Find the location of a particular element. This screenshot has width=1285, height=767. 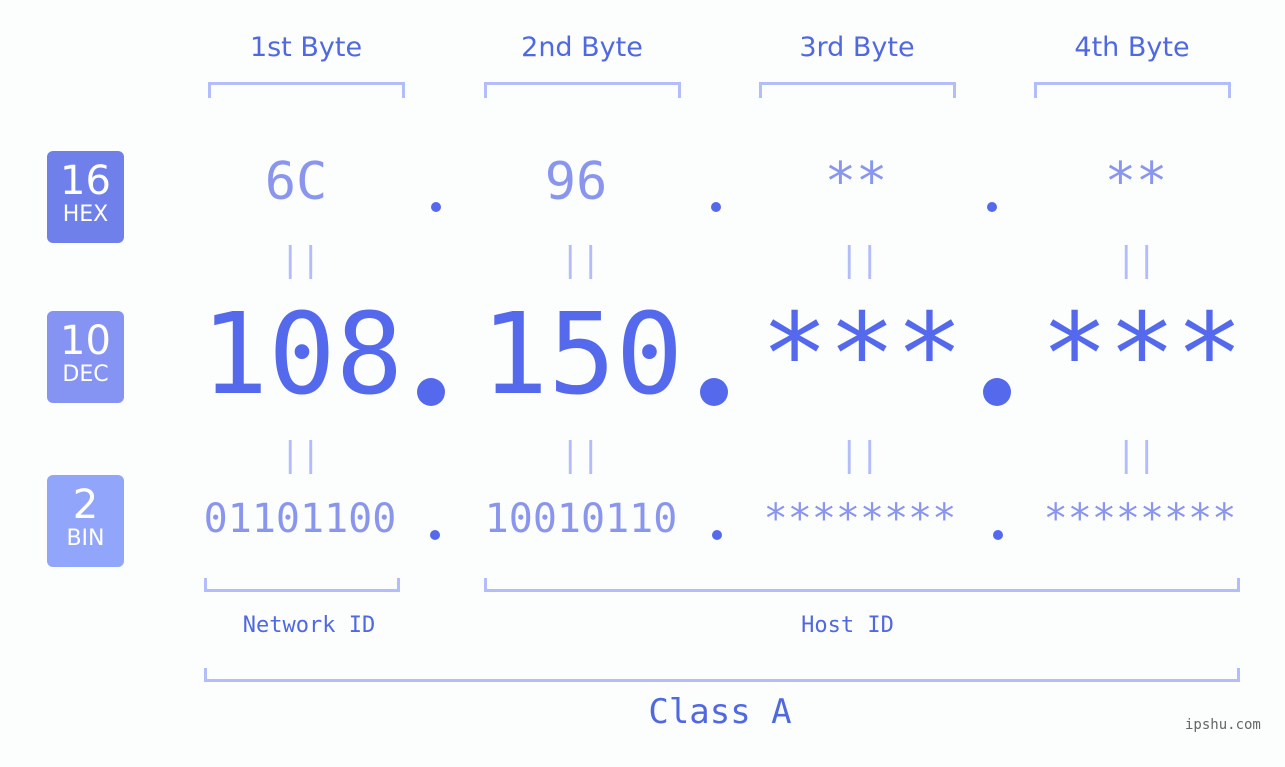

bin-byte-1: 01101100 is located at coordinates (300, 519).